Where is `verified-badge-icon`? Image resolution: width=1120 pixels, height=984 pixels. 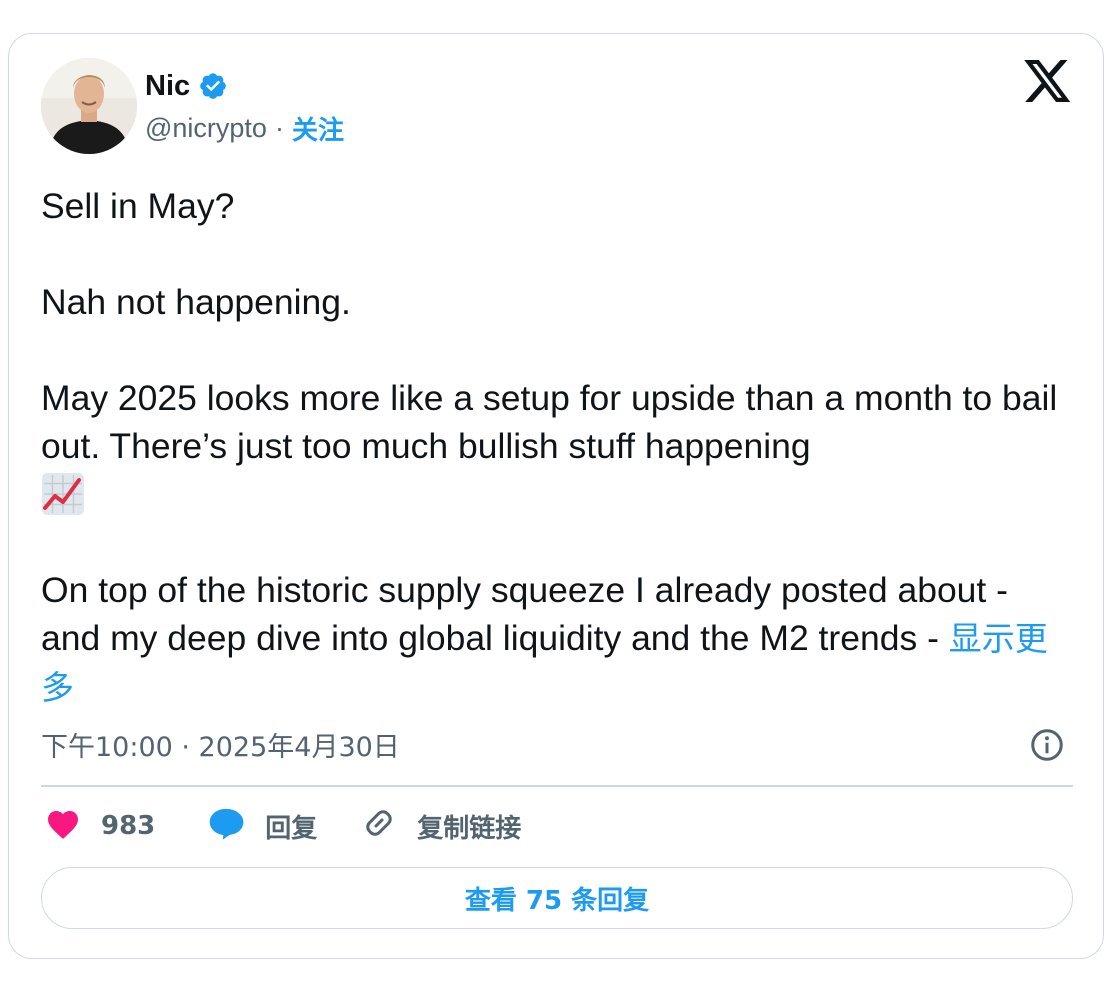 verified-badge-icon is located at coordinates (213, 86).